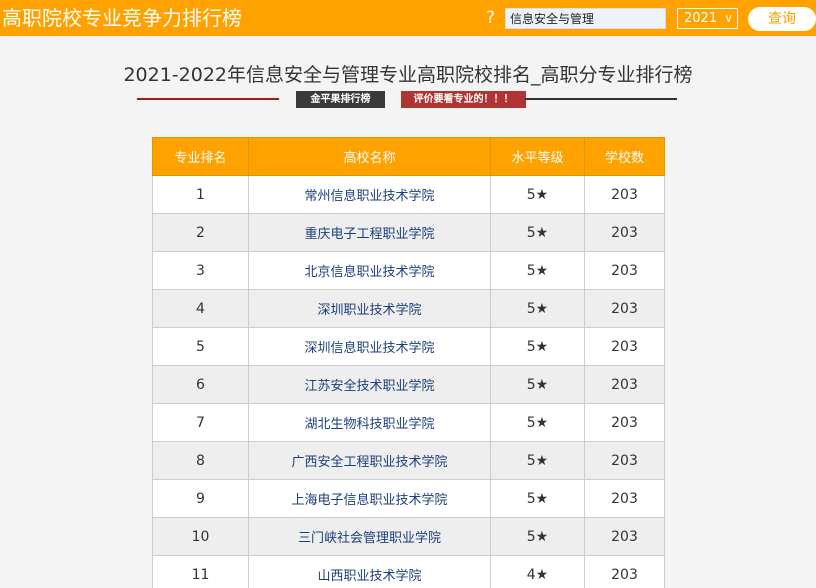 This screenshot has width=816, height=588. I want to click on table-header-row: 专业排名 高校名称 水平等级 学校数, so click(408, 156).